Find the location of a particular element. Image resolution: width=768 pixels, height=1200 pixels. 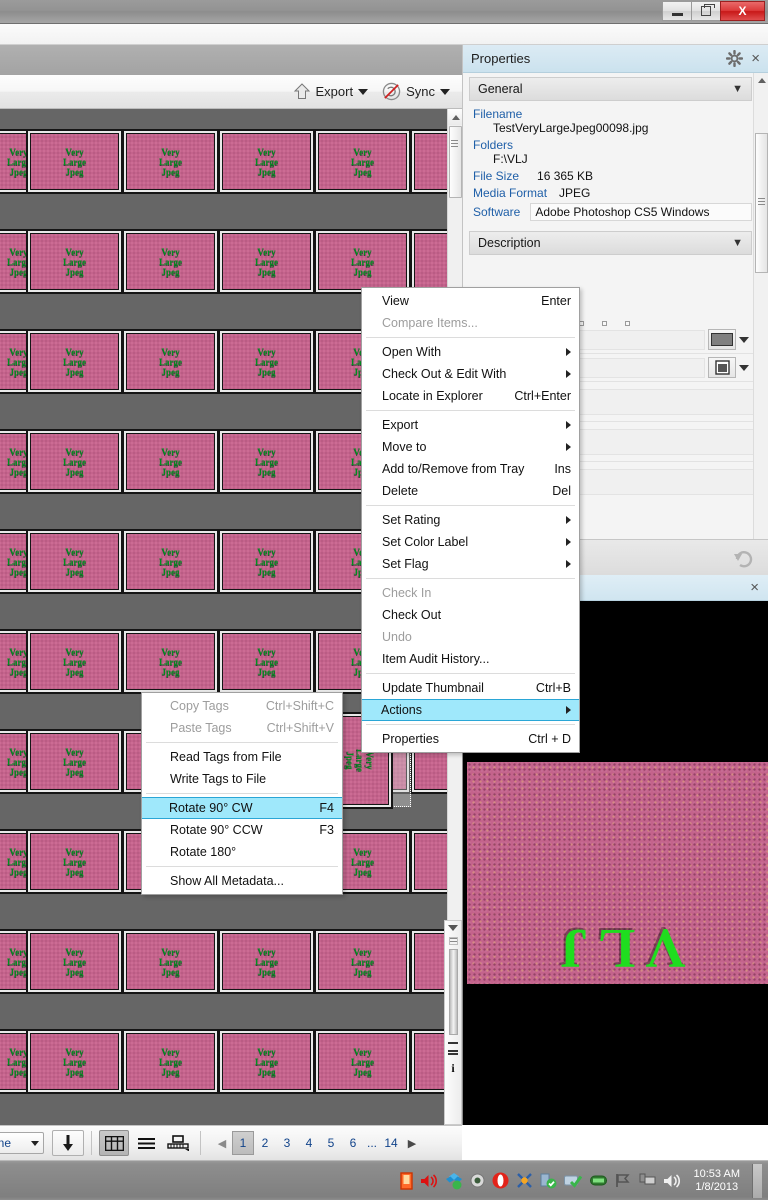

page-button-14: 14 is located at coordinates (391, 1143).